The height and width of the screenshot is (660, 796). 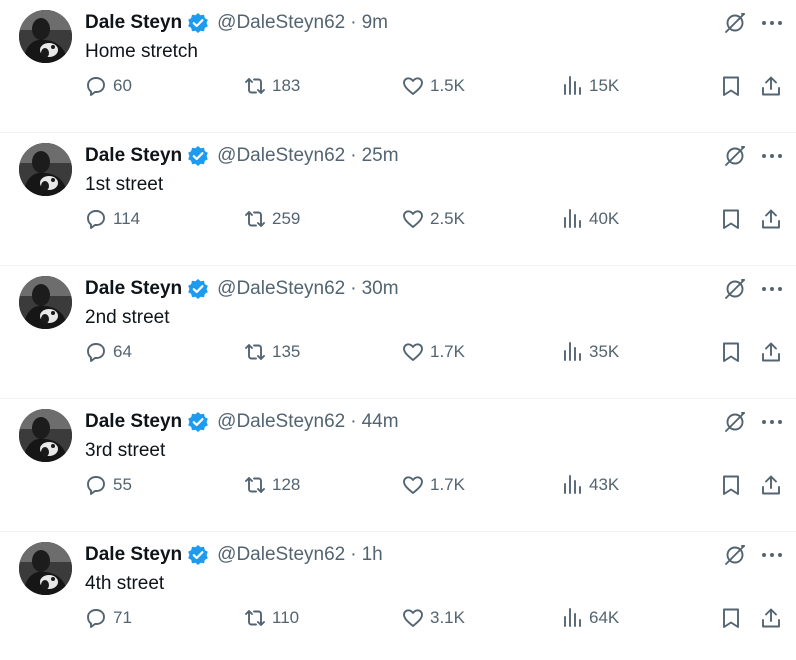 What do you see at coordinates (127, 218) in the screenshot?
I see `reply-count: 114` at bounding box center [127, 218].